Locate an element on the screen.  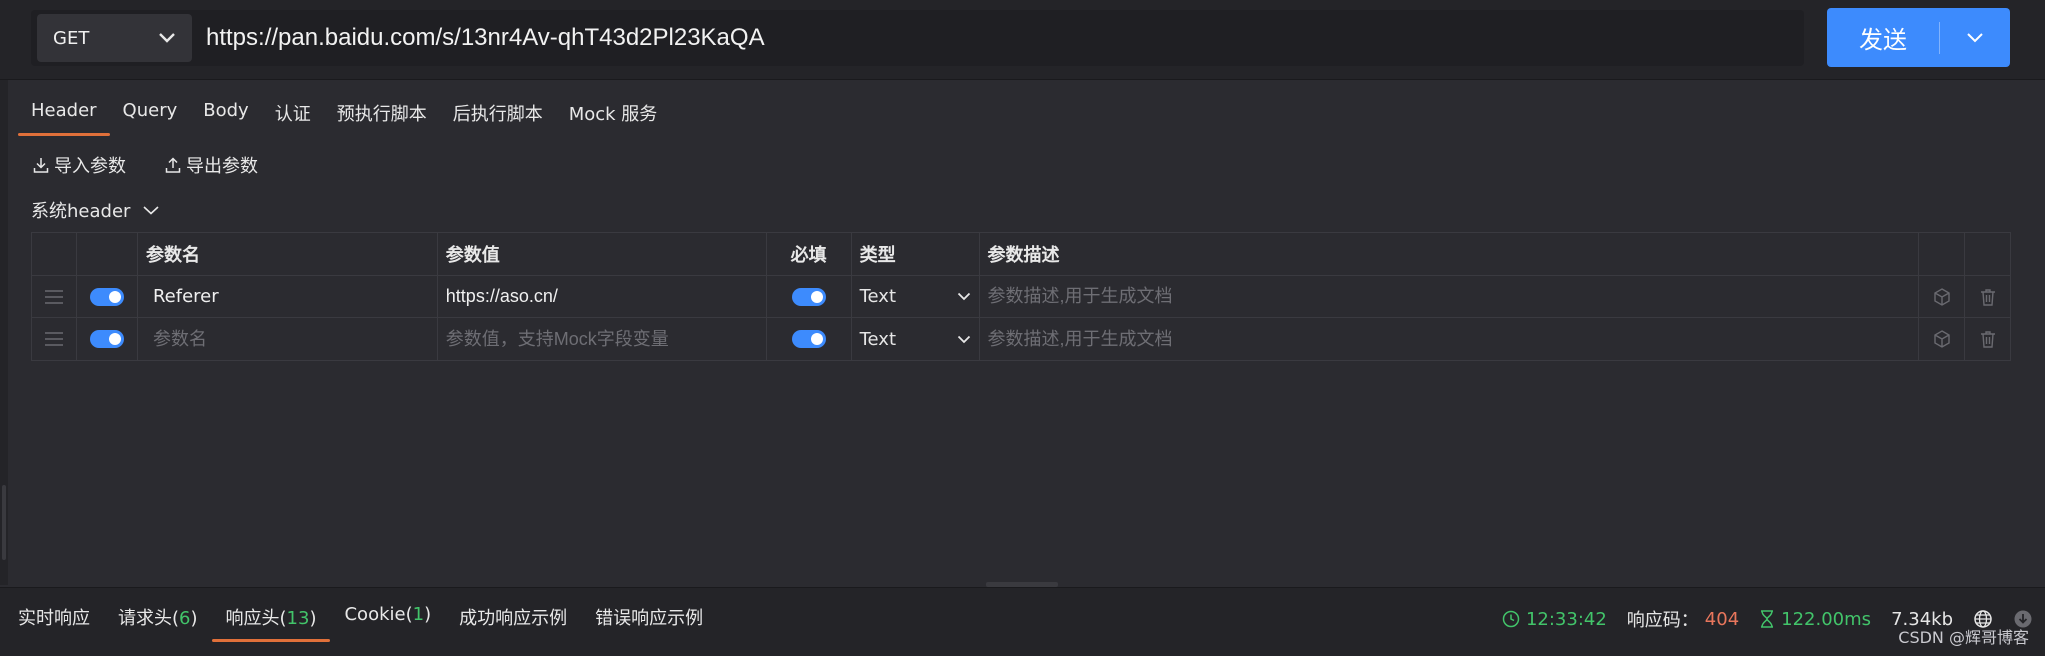
response-time: 12:33:42 is located at coordinates (1554, 619).